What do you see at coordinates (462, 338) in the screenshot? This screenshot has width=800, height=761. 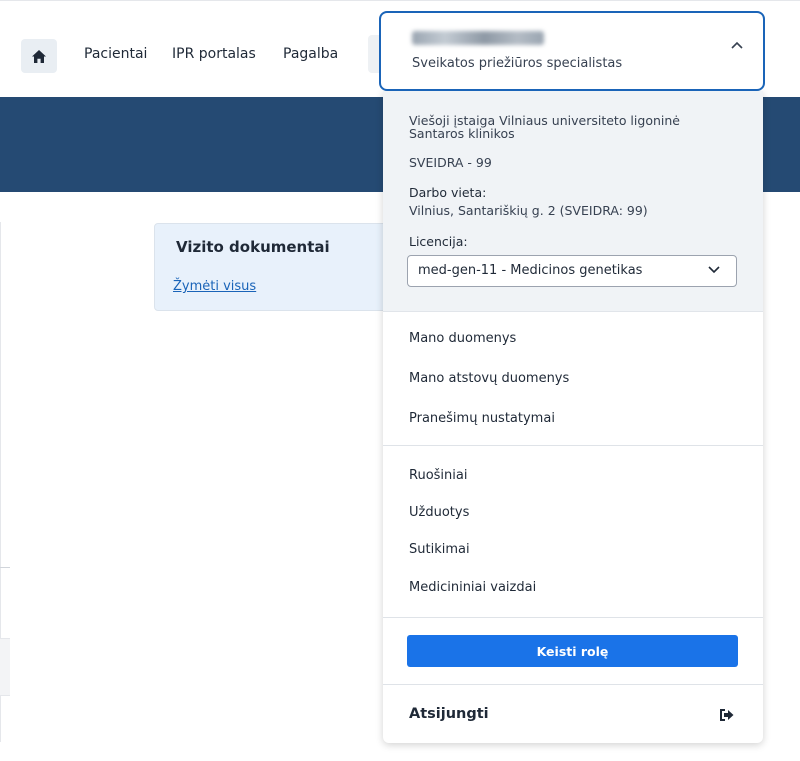 I see `menu-item-my-data: Mano duomenys` at bounding box center [462, 338].